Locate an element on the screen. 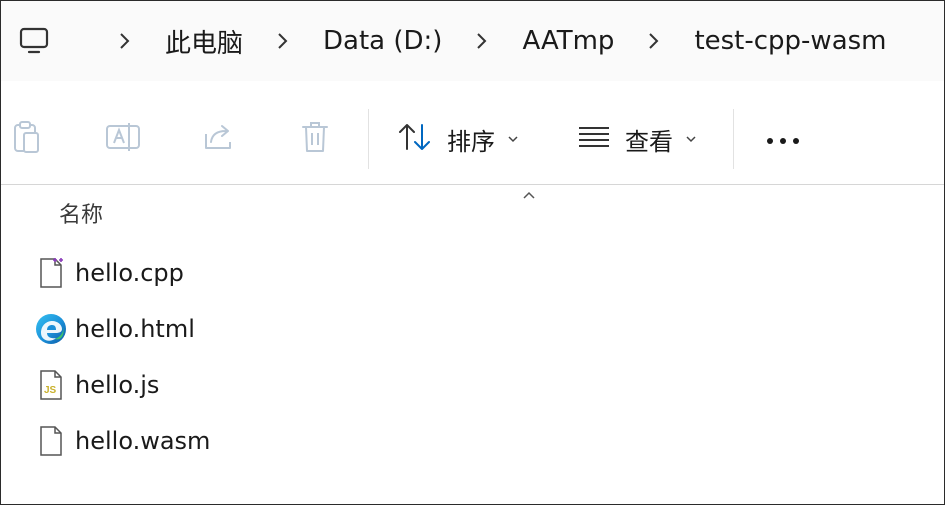  blank-file-icon is located at coordinates (51, 441).